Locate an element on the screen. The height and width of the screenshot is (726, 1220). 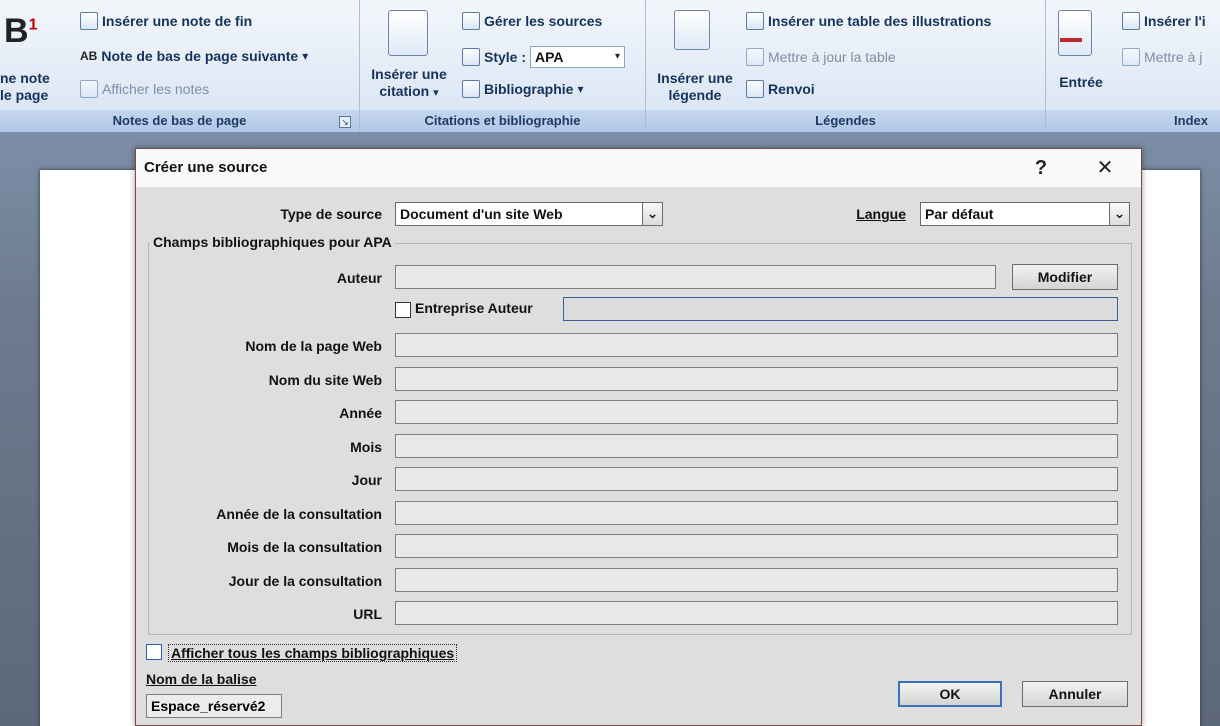
insert-caption-label-line1: Insérer une is located at coordinates (695, 78).